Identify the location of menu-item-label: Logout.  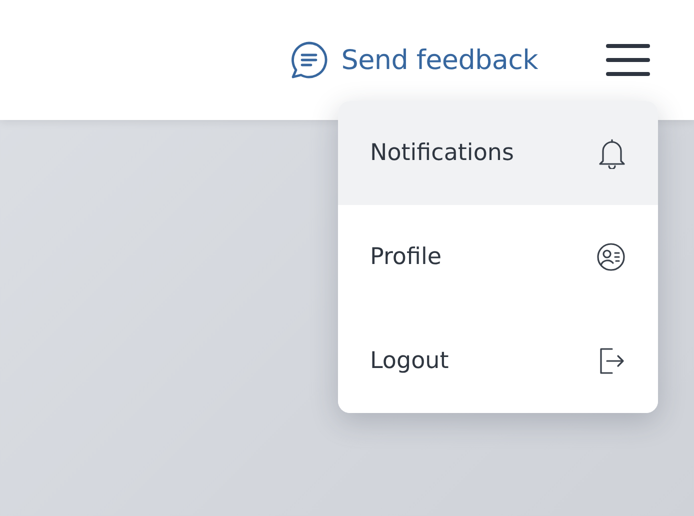
(409, 361).